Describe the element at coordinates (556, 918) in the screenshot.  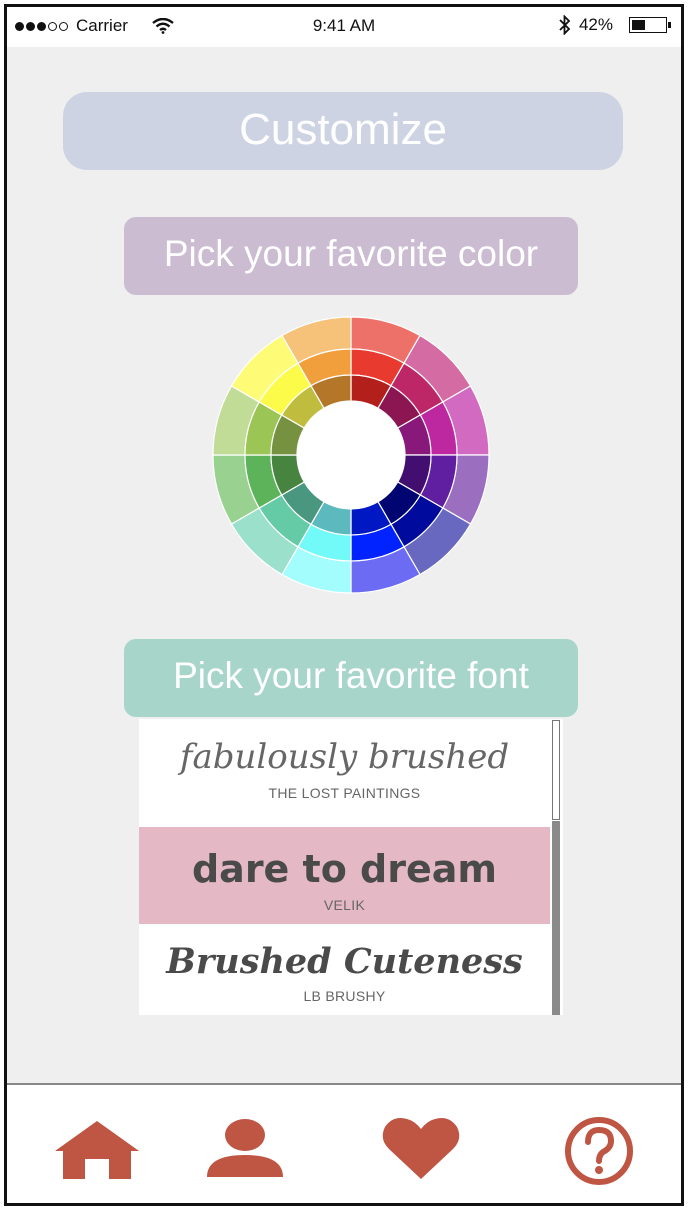
I see `scroll-thumb` at that location.